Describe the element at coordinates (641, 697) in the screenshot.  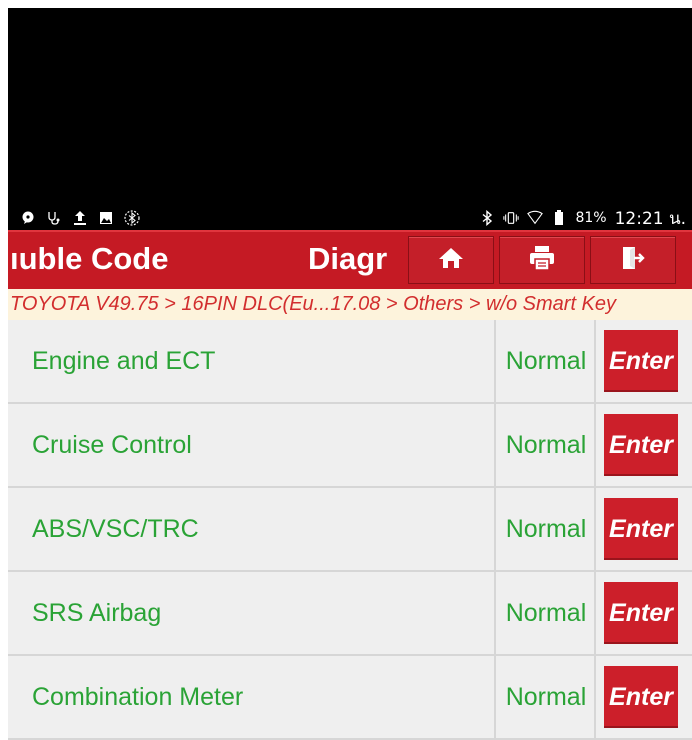
I see `enter-button-meter: Enter` at that location.